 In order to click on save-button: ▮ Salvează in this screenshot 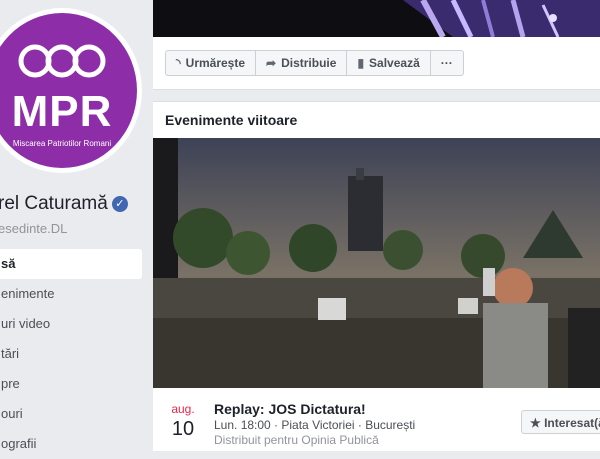, I will do `click(389, 63)`.